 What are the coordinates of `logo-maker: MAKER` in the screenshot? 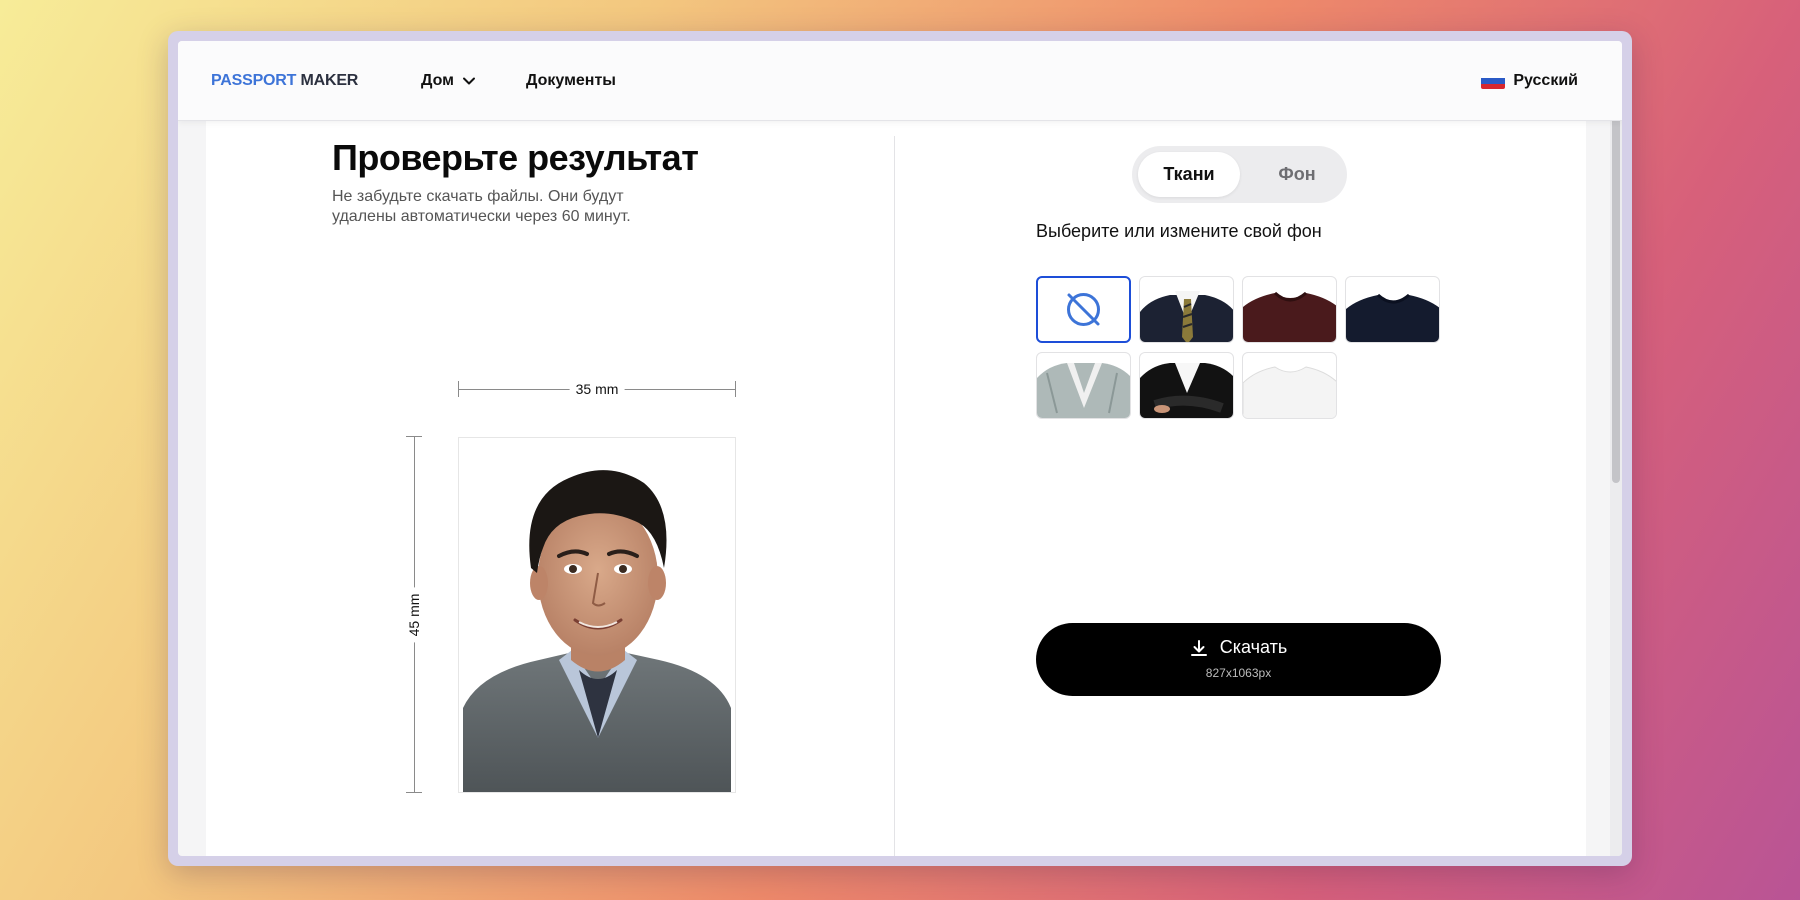 It's located at (329, 80).